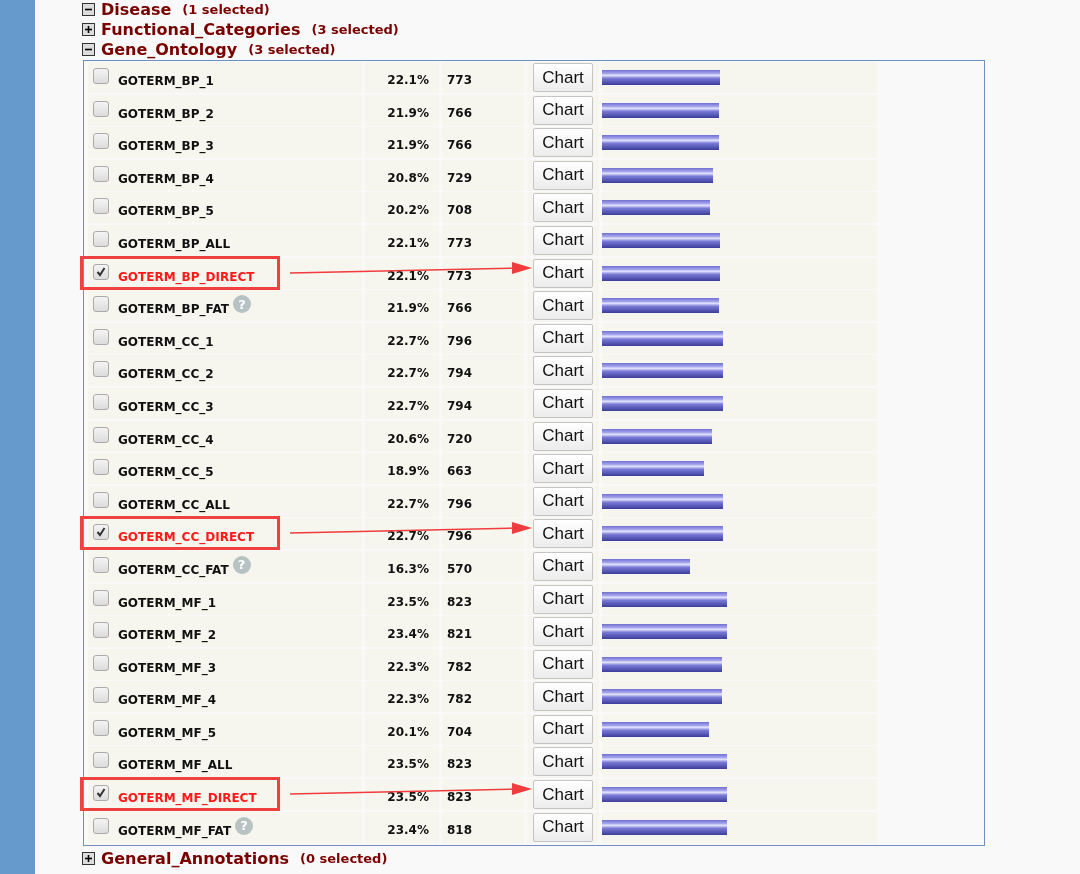 This screenshot has height=874, width=1080. Describe the element at coordinates (174, 504) in the screenshot. I see `term-name: GOTERM_CC_ALL` at that location.